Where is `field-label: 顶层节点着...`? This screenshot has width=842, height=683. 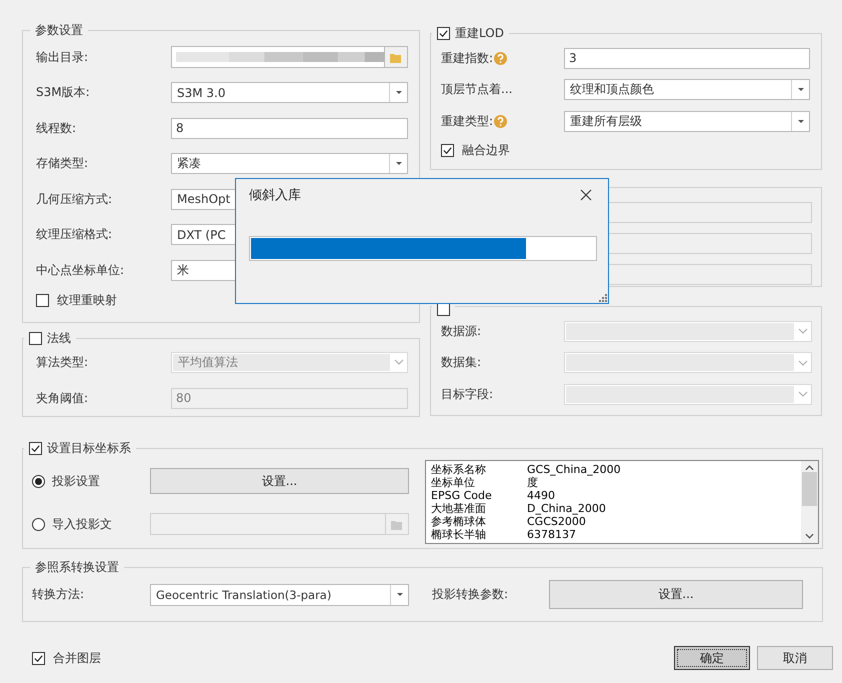
field-label: 顶层节点着... is located at coordinates (476, 89).